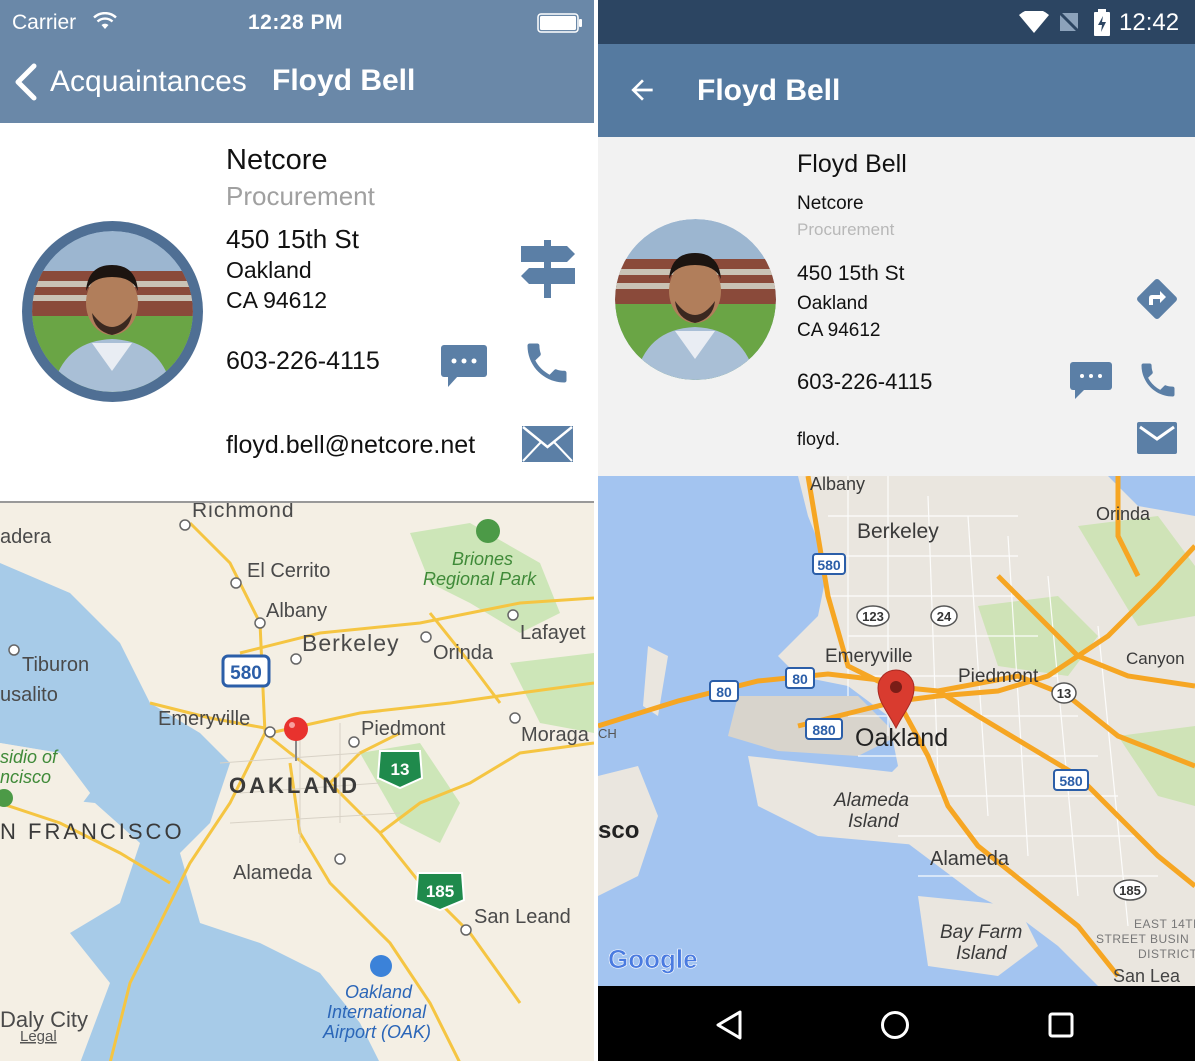  What do you see at coordinates (560, 23) in the screenshot?
I see `battery-icon` at bounding box center [560, 23].